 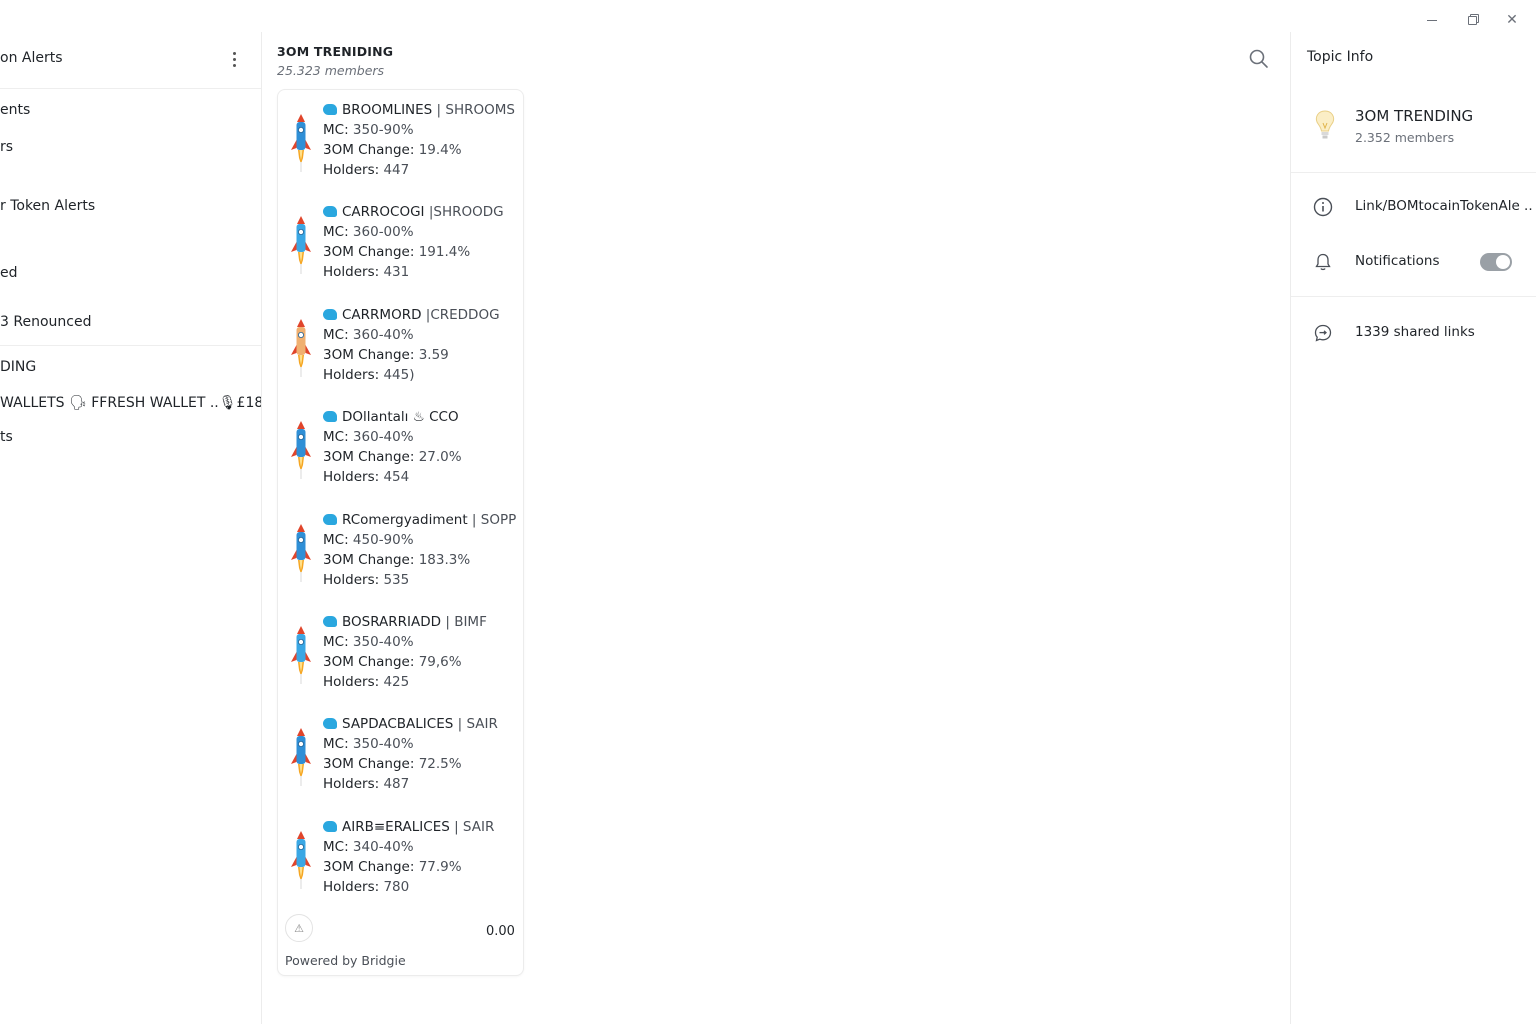 What do you see at coordinates (391, 417) in the screenshot?
I see `token-name-line: DOllantalı ♨ CCO` at bounding box center [391, 417].